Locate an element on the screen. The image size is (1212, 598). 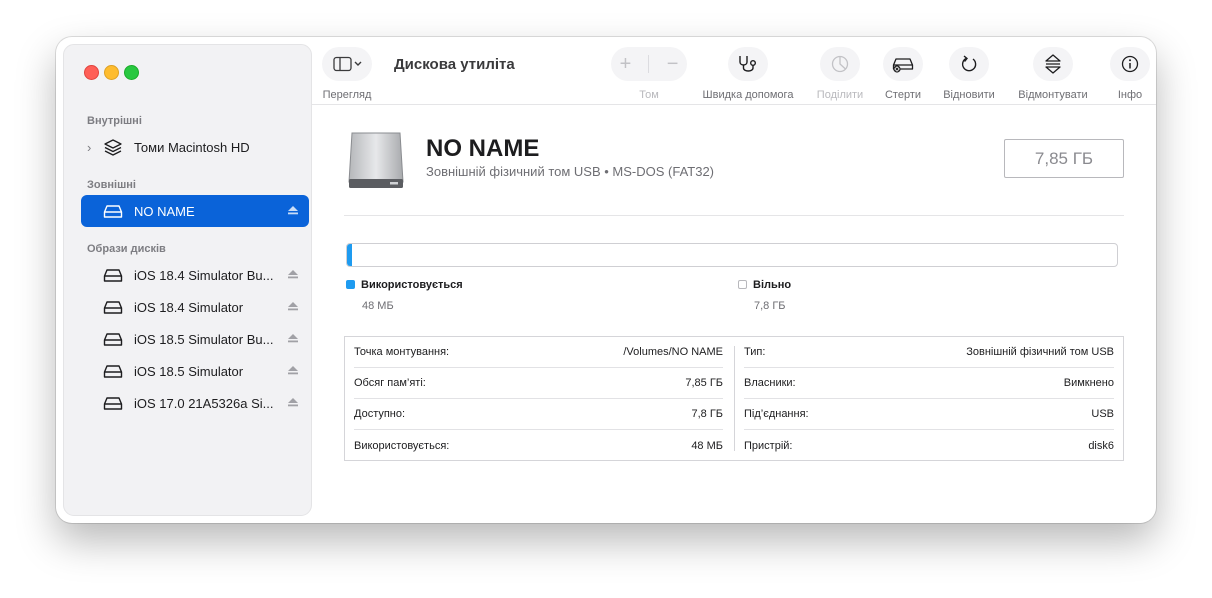
info-column-divider is located at coordinates (734, 398).